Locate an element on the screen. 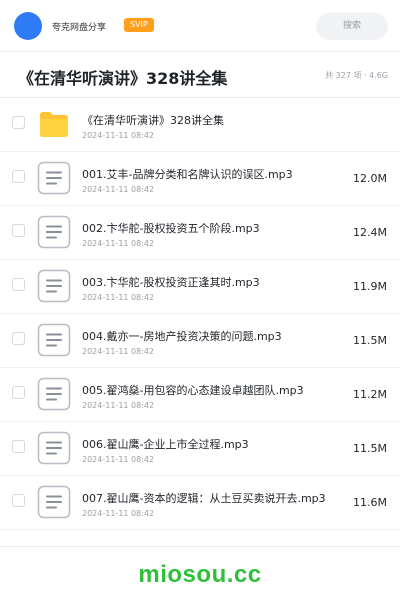  file-name: 002.卞华舵-股权投资五个阶段.mp3 is located at coordinates (171, 228).